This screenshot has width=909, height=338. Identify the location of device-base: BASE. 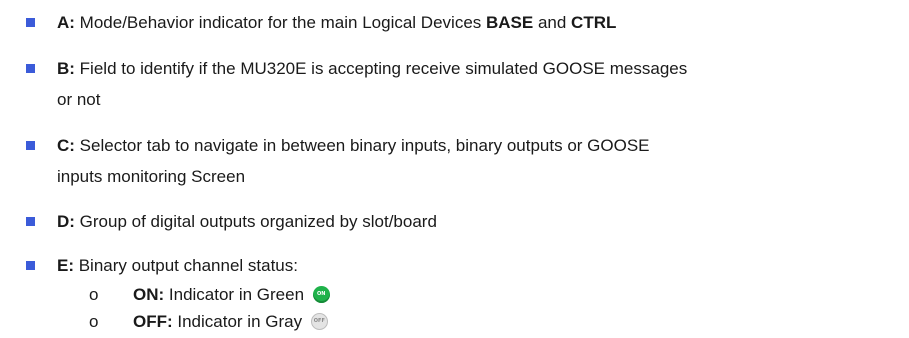
(510, 22).